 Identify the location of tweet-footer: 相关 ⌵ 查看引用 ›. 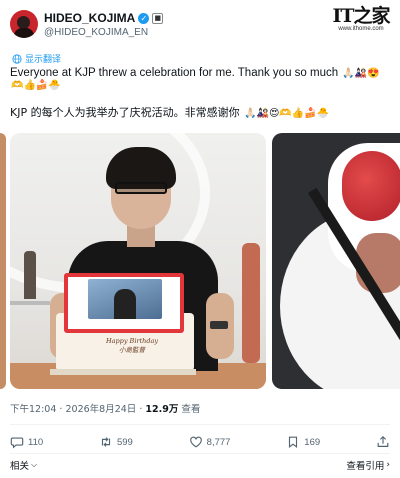
(200, 465).